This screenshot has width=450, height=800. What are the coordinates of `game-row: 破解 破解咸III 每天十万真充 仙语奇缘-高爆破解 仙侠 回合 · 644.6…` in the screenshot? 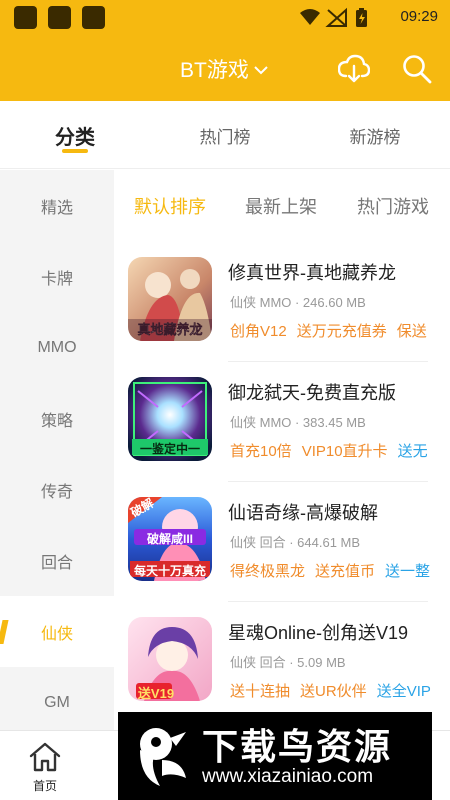 It's located at (282, 542).